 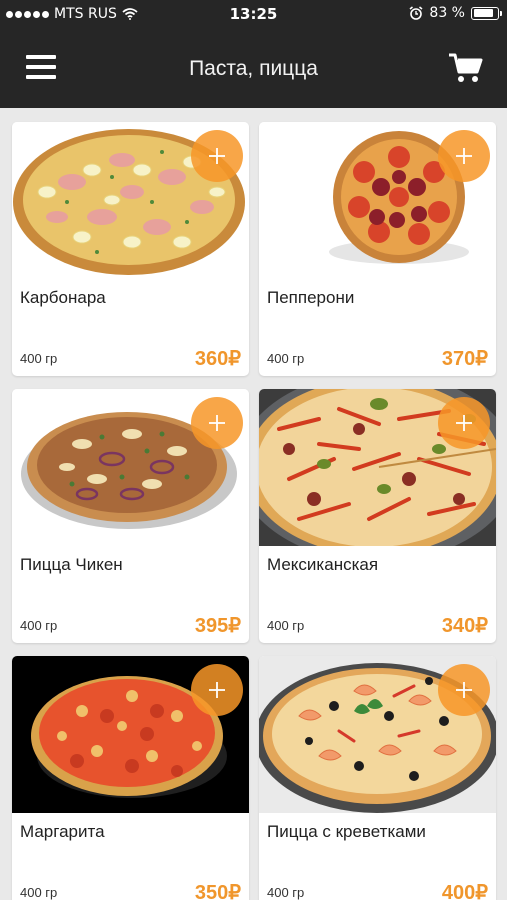 What do you see at coordinates (447, 13) in the screenshot?
I see `battery-percent: 83 %` at bounding box center [447, 13].